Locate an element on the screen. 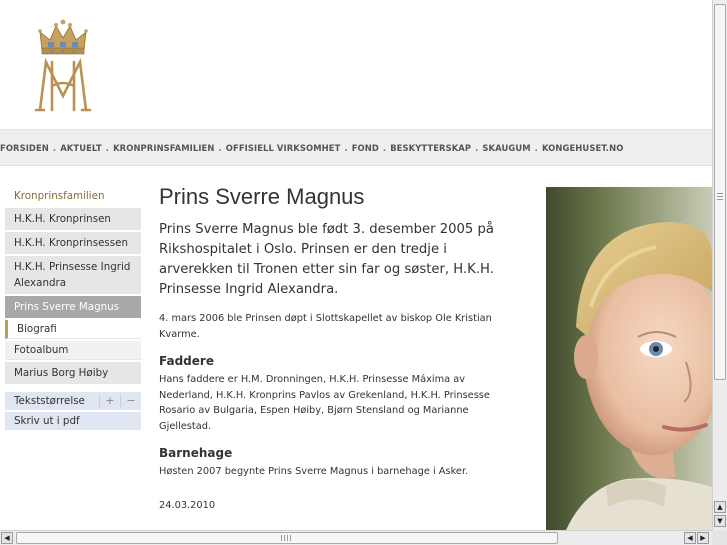 This screenshot has width=727, height=545. nav-item-beskytterskap: BESKYTTERSKAP is located at coordinates (430, 148).